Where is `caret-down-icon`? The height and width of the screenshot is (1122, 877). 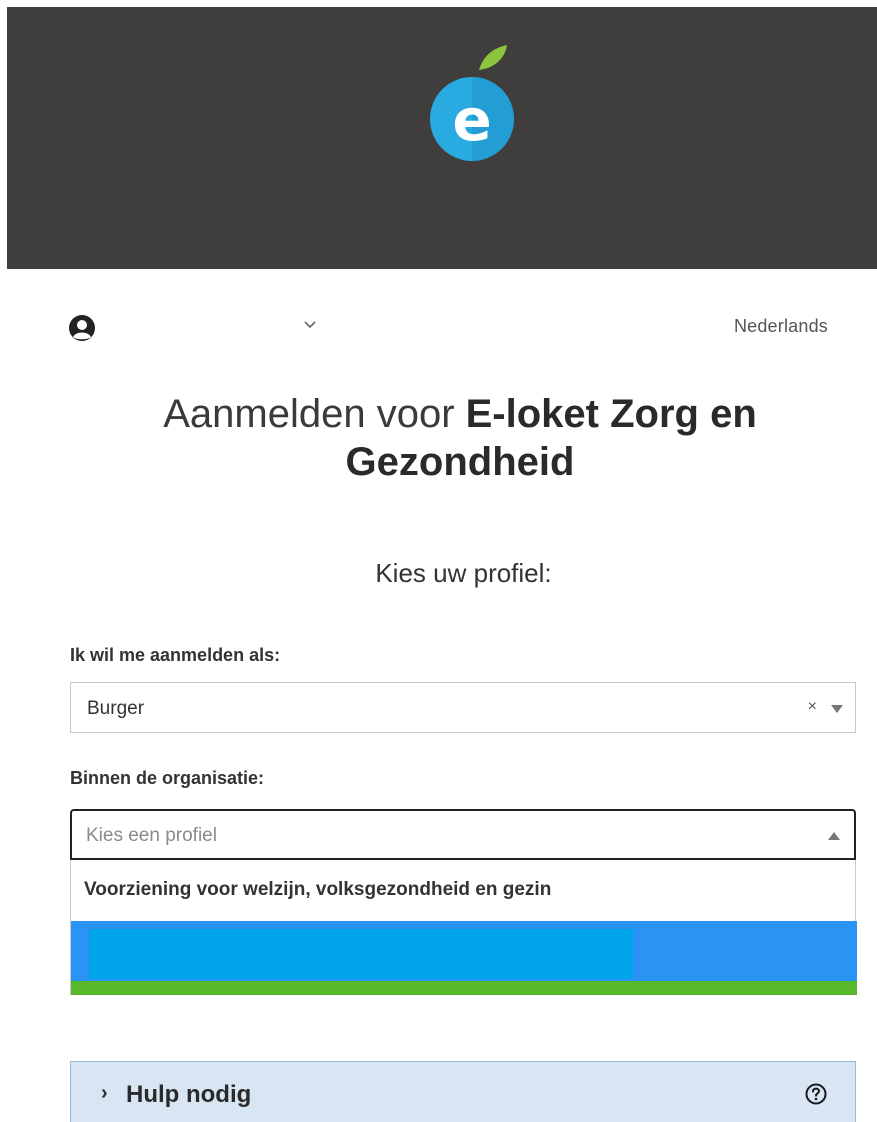
caret-down-icon is located at coordinates (837, 709).